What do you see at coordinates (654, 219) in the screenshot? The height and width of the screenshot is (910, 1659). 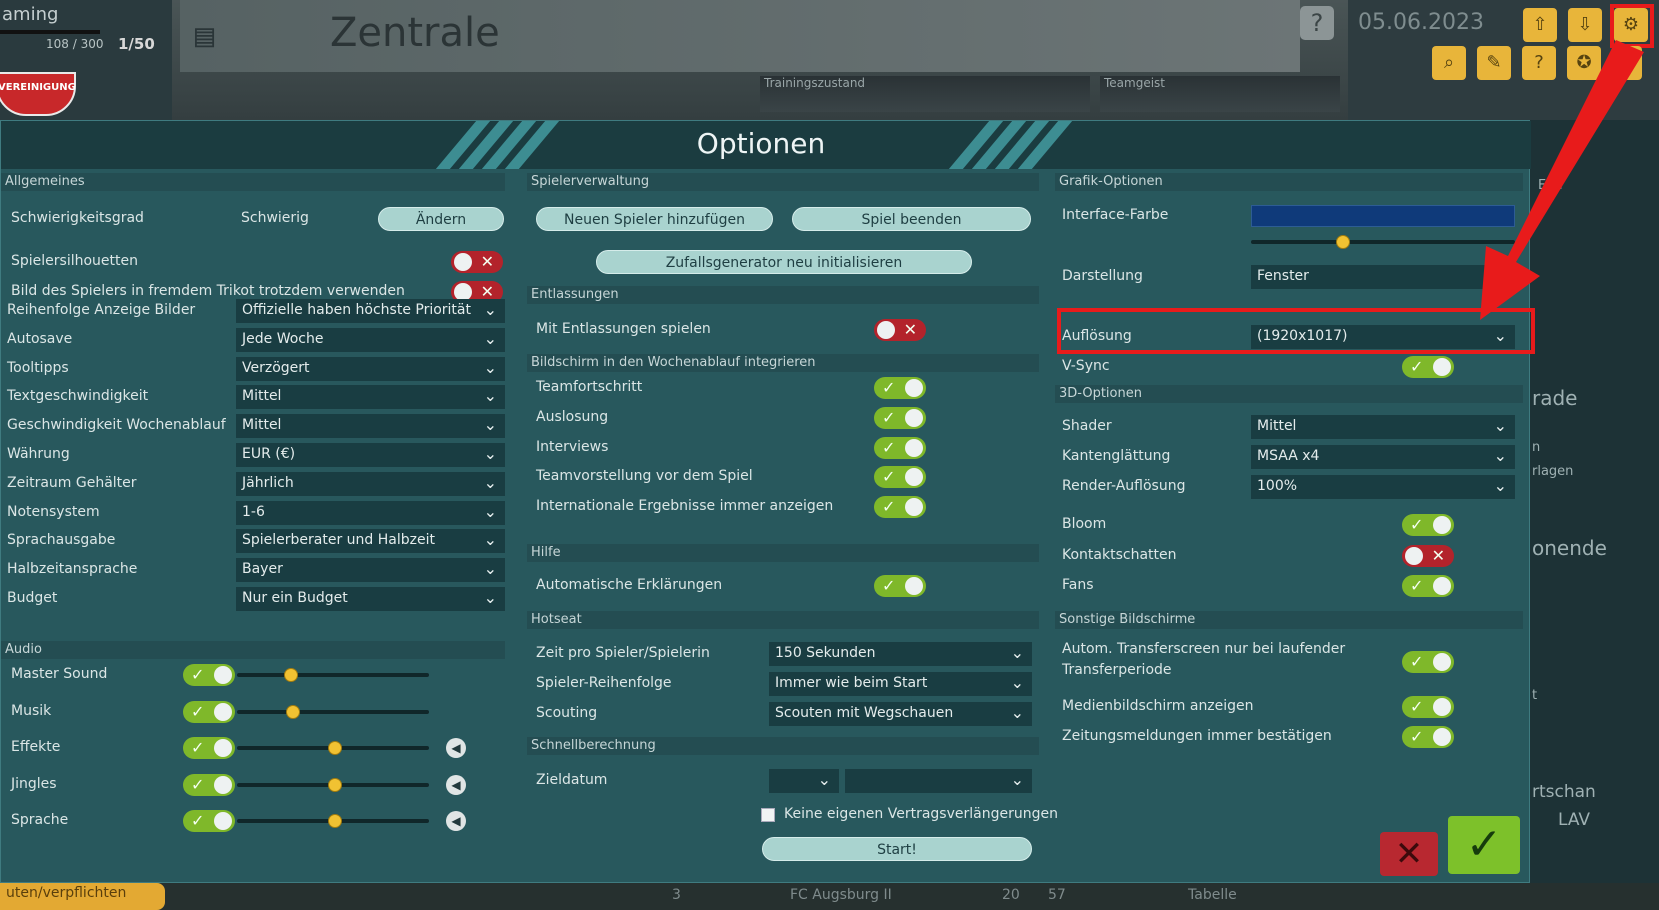 I see `add-player-button: Neuen Spieler hinzufügen` at bounding box center [654, 219].